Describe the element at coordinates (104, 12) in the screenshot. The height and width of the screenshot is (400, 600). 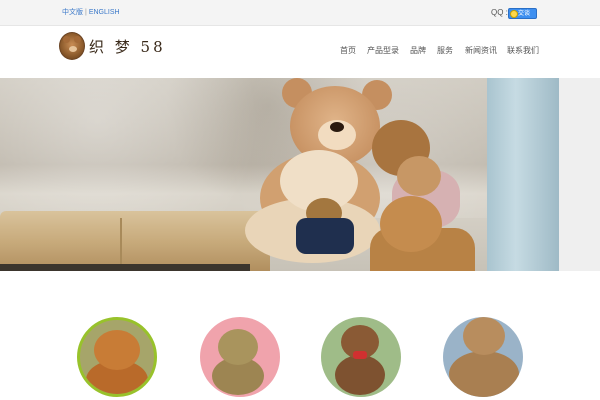
I see `lang-english-link: ENGLISH` at that location.